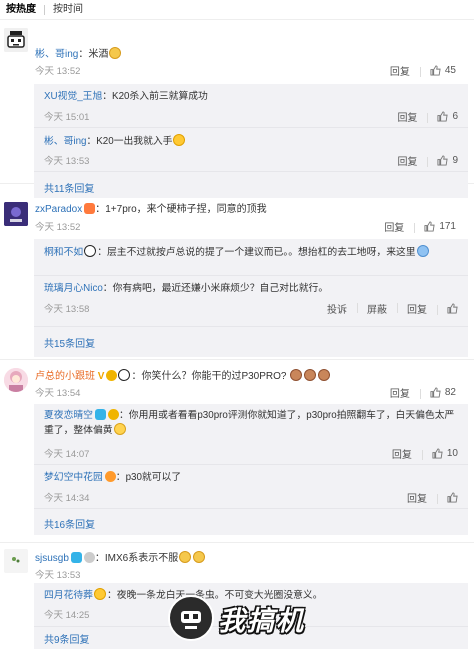  What do you see at coordinates (65, 376) in the screenshot?
I see `comment-username: 卢总的小跟班` at bounding box center [65, 376].